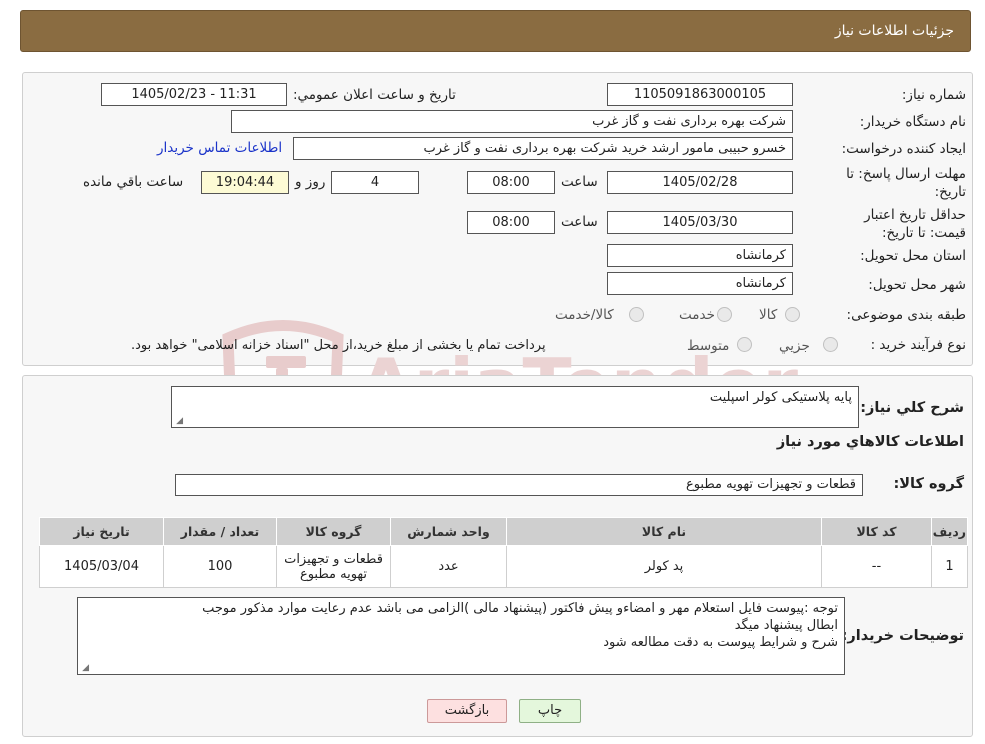 The image size is (985, 744). Describe the element at coordinates (220, 566) in the screenshot. I see `cell-qty: 100` at that location.